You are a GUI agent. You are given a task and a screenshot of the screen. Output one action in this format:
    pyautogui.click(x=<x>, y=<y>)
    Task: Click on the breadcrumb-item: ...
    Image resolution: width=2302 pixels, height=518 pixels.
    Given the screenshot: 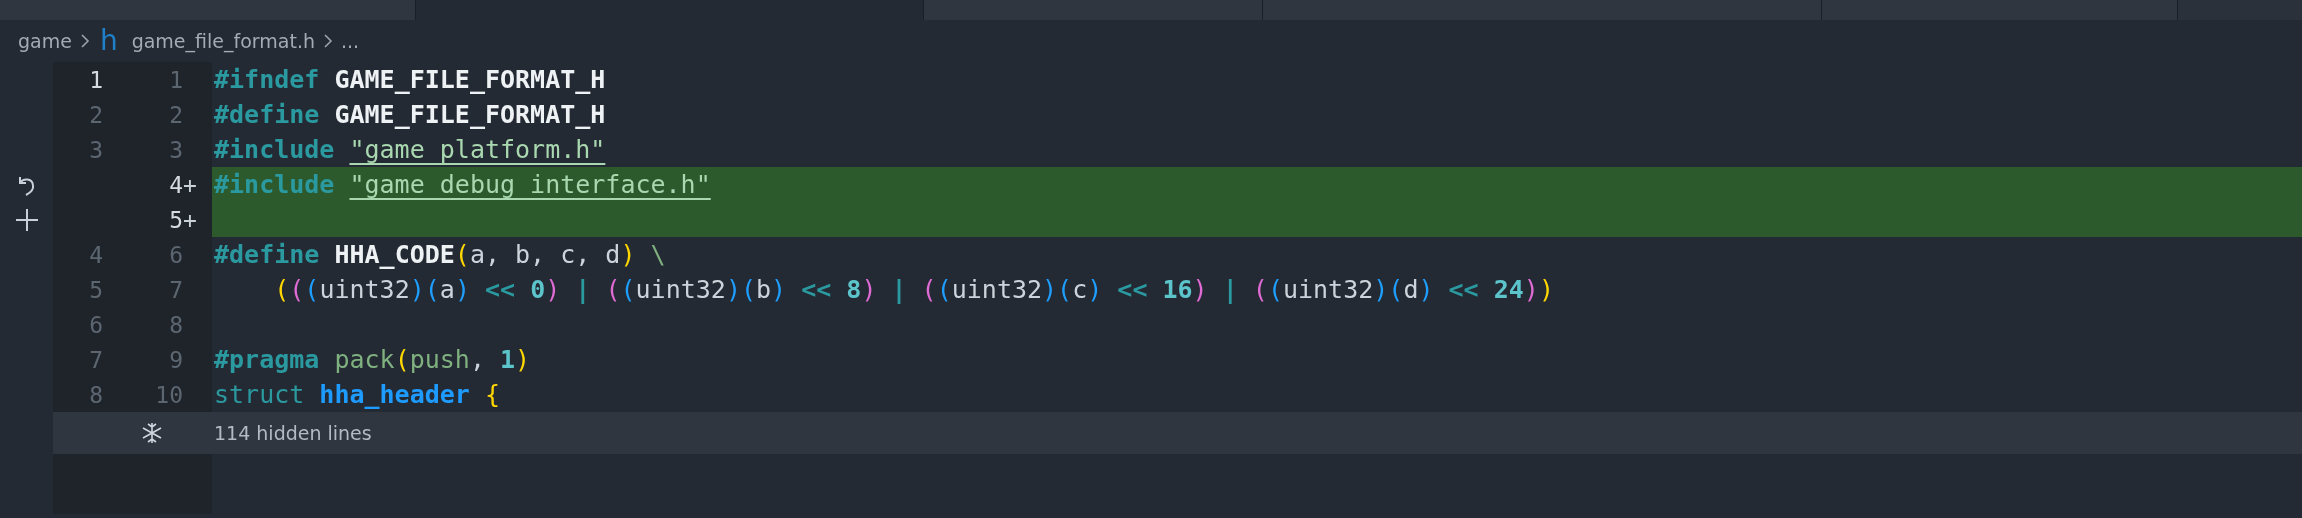 What is the action you would take?
    pyautogui.click(x=350, y=41)
    